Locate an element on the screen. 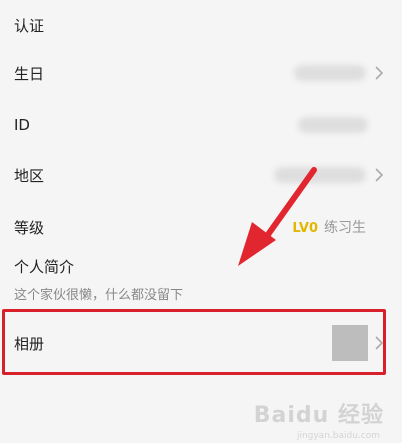 Image resolution: width=402 pixels, height=443 pixels. baidu-watermark-url: jingyan.baidu.com is located at coordinates (338, 436).